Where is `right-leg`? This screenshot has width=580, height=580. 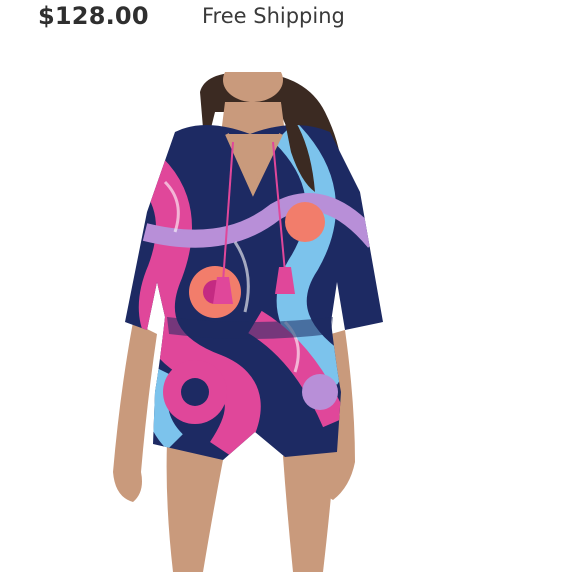
right-leg is located at coordinates (309, 511).